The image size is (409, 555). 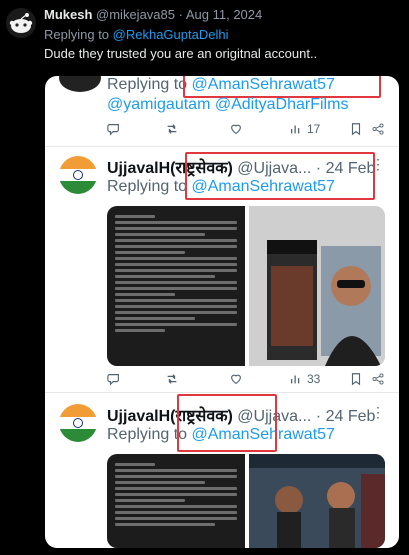 I want to click on replying-to: Replying to @RekhaGuptaDelhi, so click(x=136, y=34).